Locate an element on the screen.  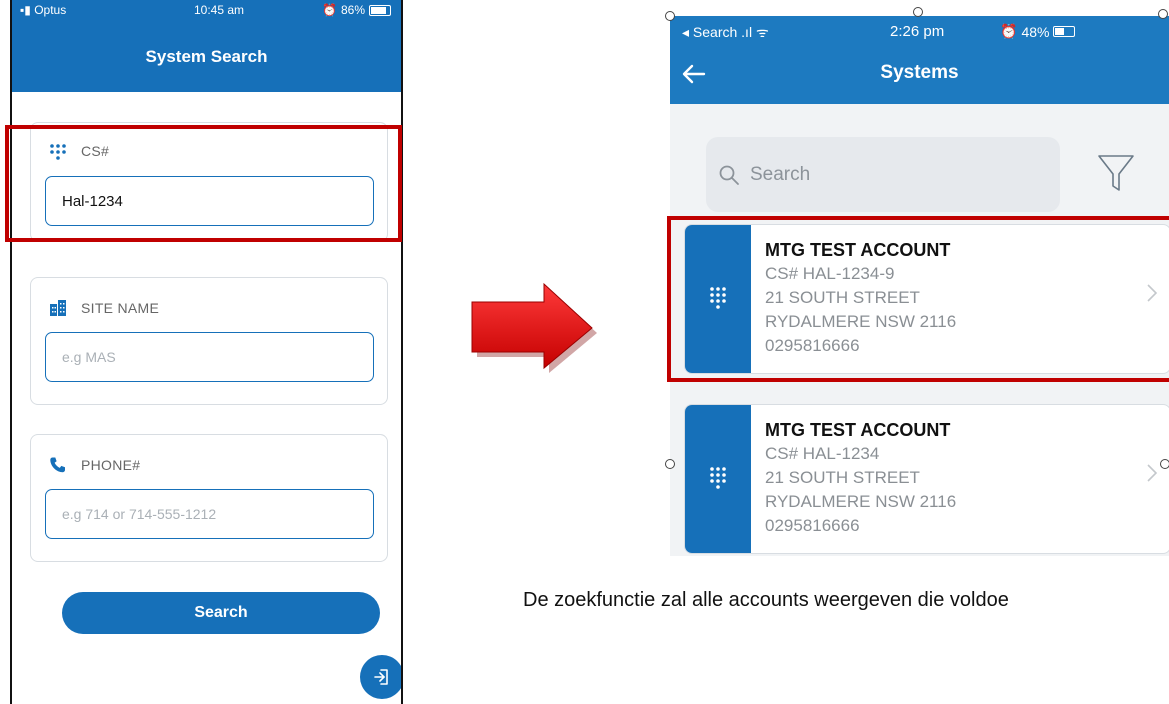
status-time: 10:45 am is located at coordinates (219, 10).